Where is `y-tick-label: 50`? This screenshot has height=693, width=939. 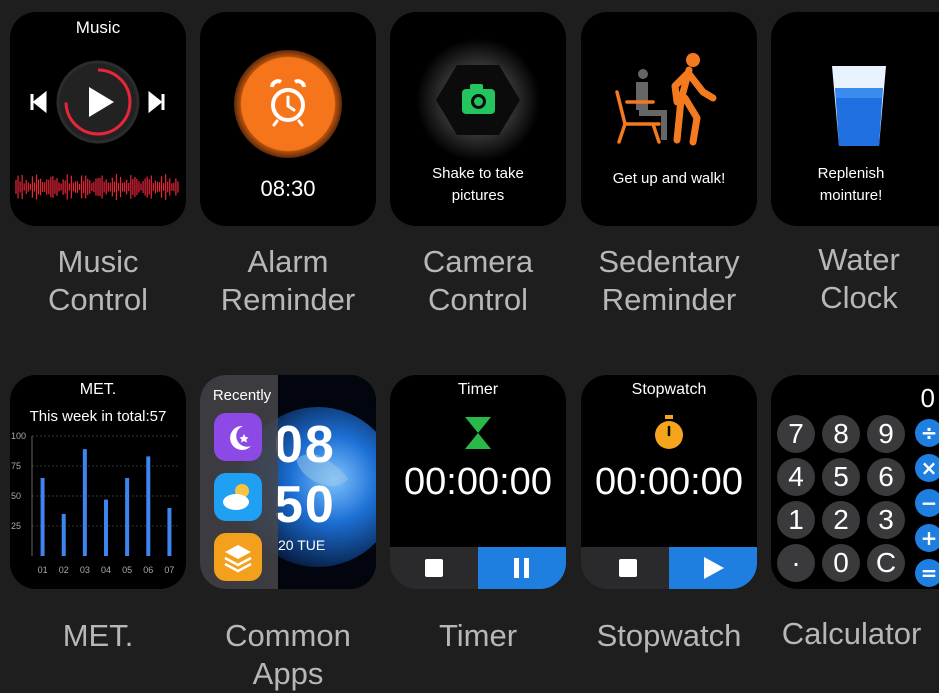
y-tick-label: 50 is located at coordinates (16, 496).